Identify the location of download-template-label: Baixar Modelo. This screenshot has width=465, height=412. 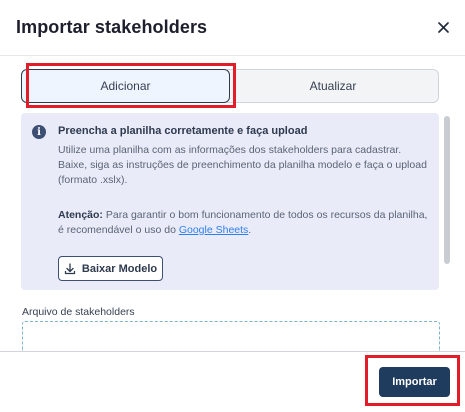
(119, 268).